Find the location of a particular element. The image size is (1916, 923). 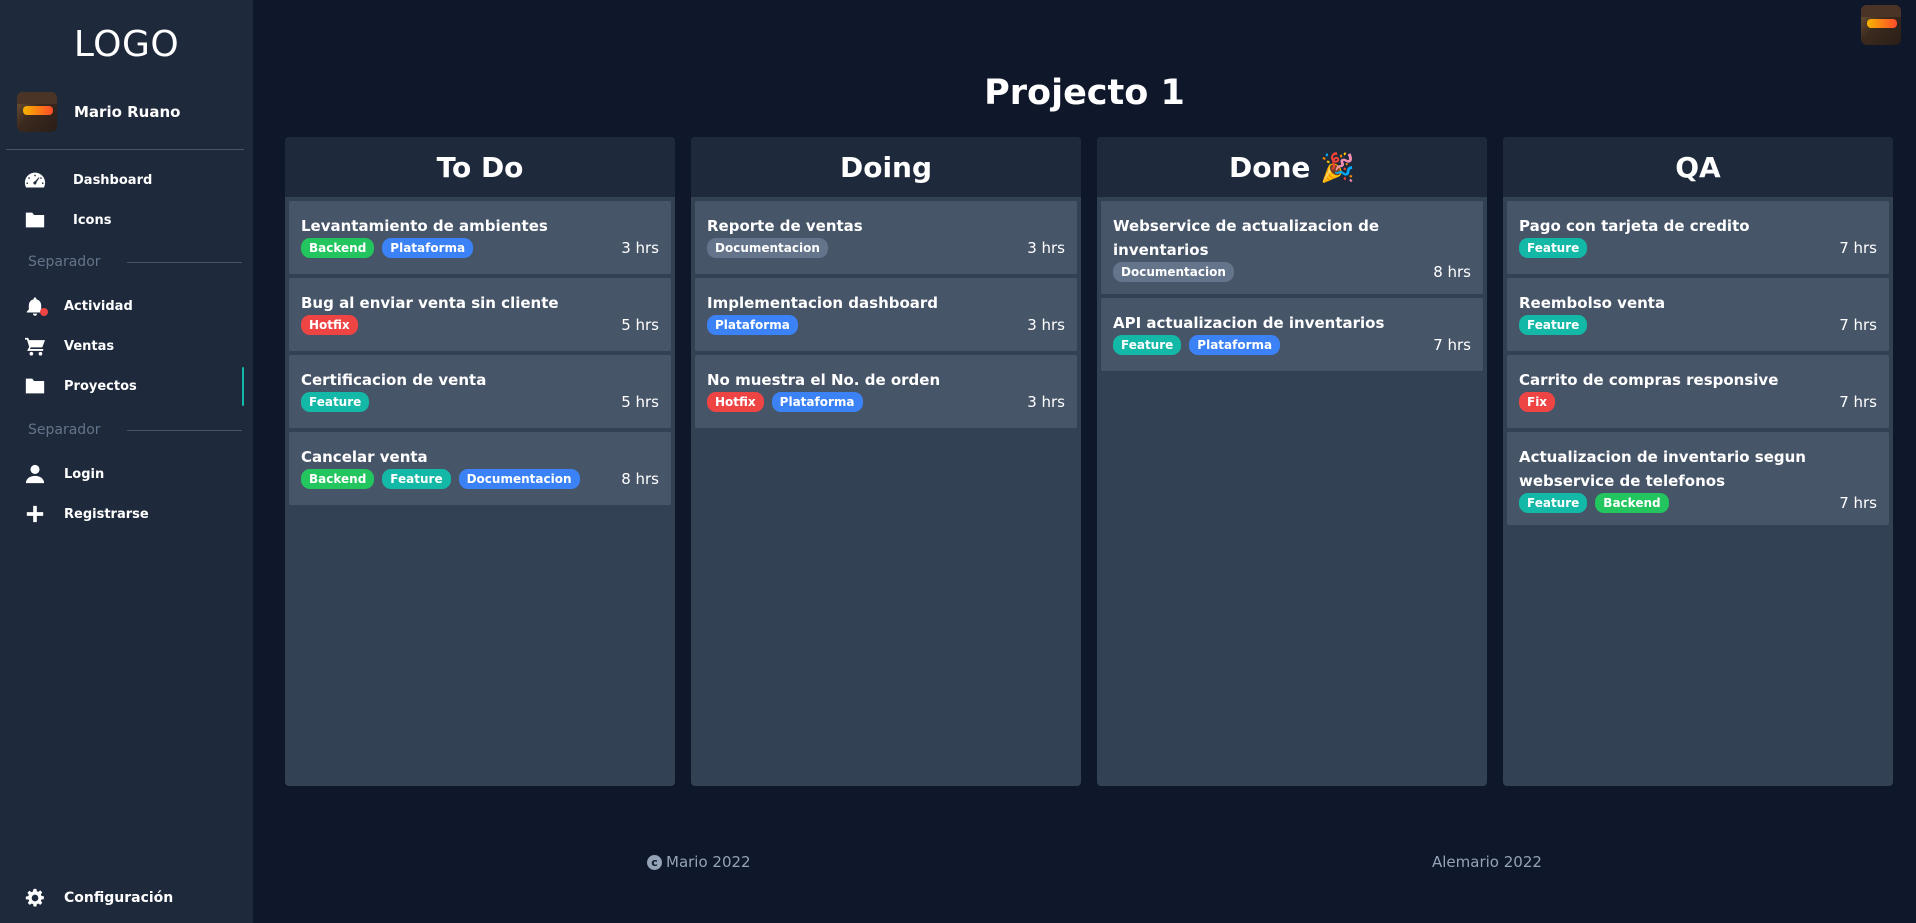

footer-copyright: c Mario 2022 is located at coordinates (699, 862).